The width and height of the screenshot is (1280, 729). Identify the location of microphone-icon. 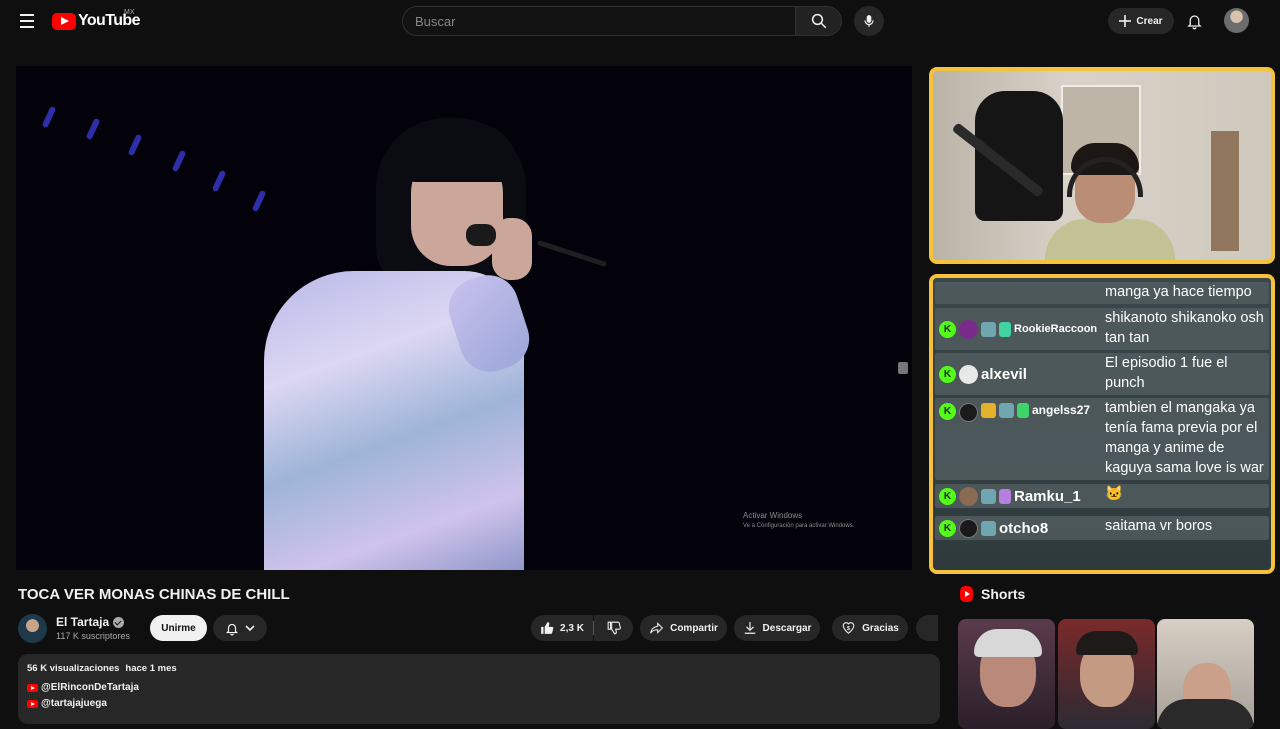
(869, 21).